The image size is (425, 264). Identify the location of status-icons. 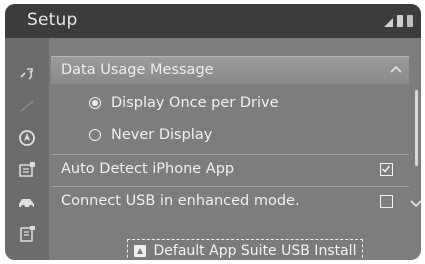
(398, 20).